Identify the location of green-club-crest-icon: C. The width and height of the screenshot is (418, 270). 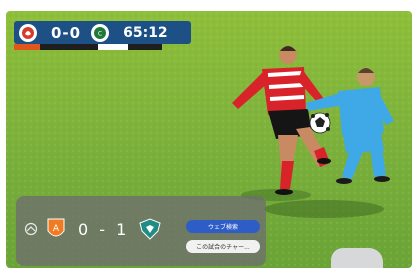
(100, 32).